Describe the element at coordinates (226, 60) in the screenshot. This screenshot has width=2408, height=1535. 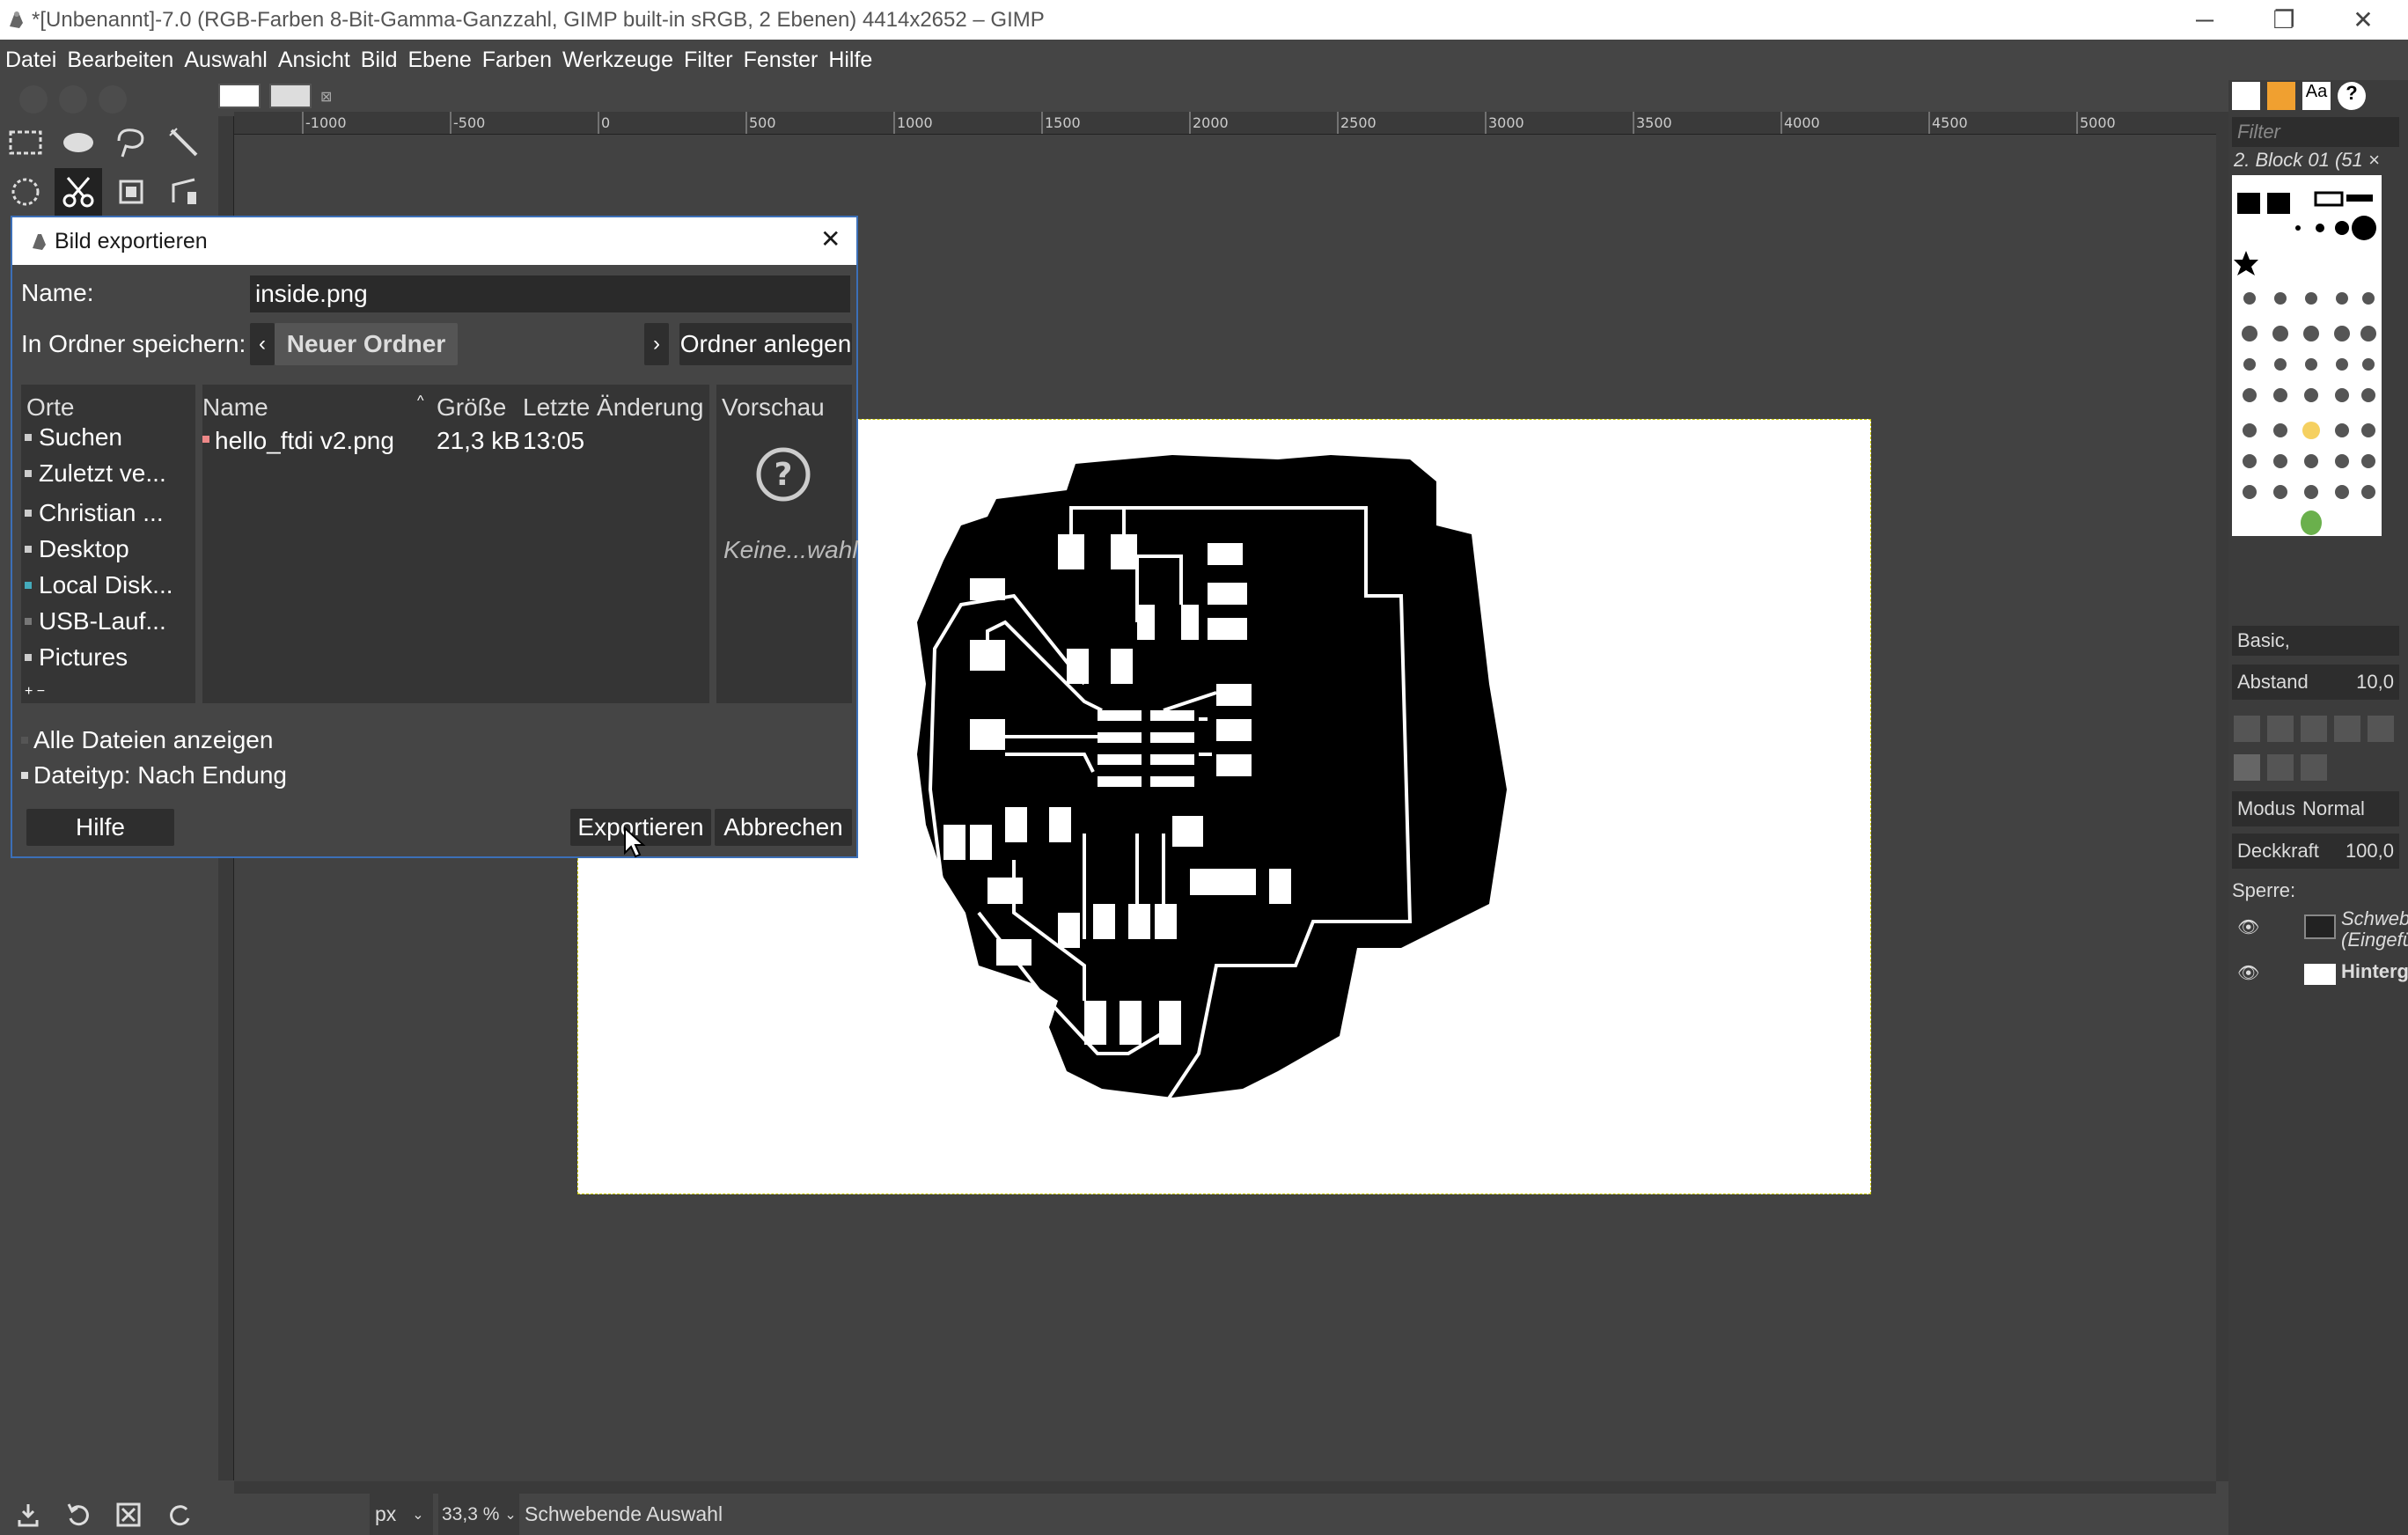
I see `menu-auswahl: Auswahl` at that location.